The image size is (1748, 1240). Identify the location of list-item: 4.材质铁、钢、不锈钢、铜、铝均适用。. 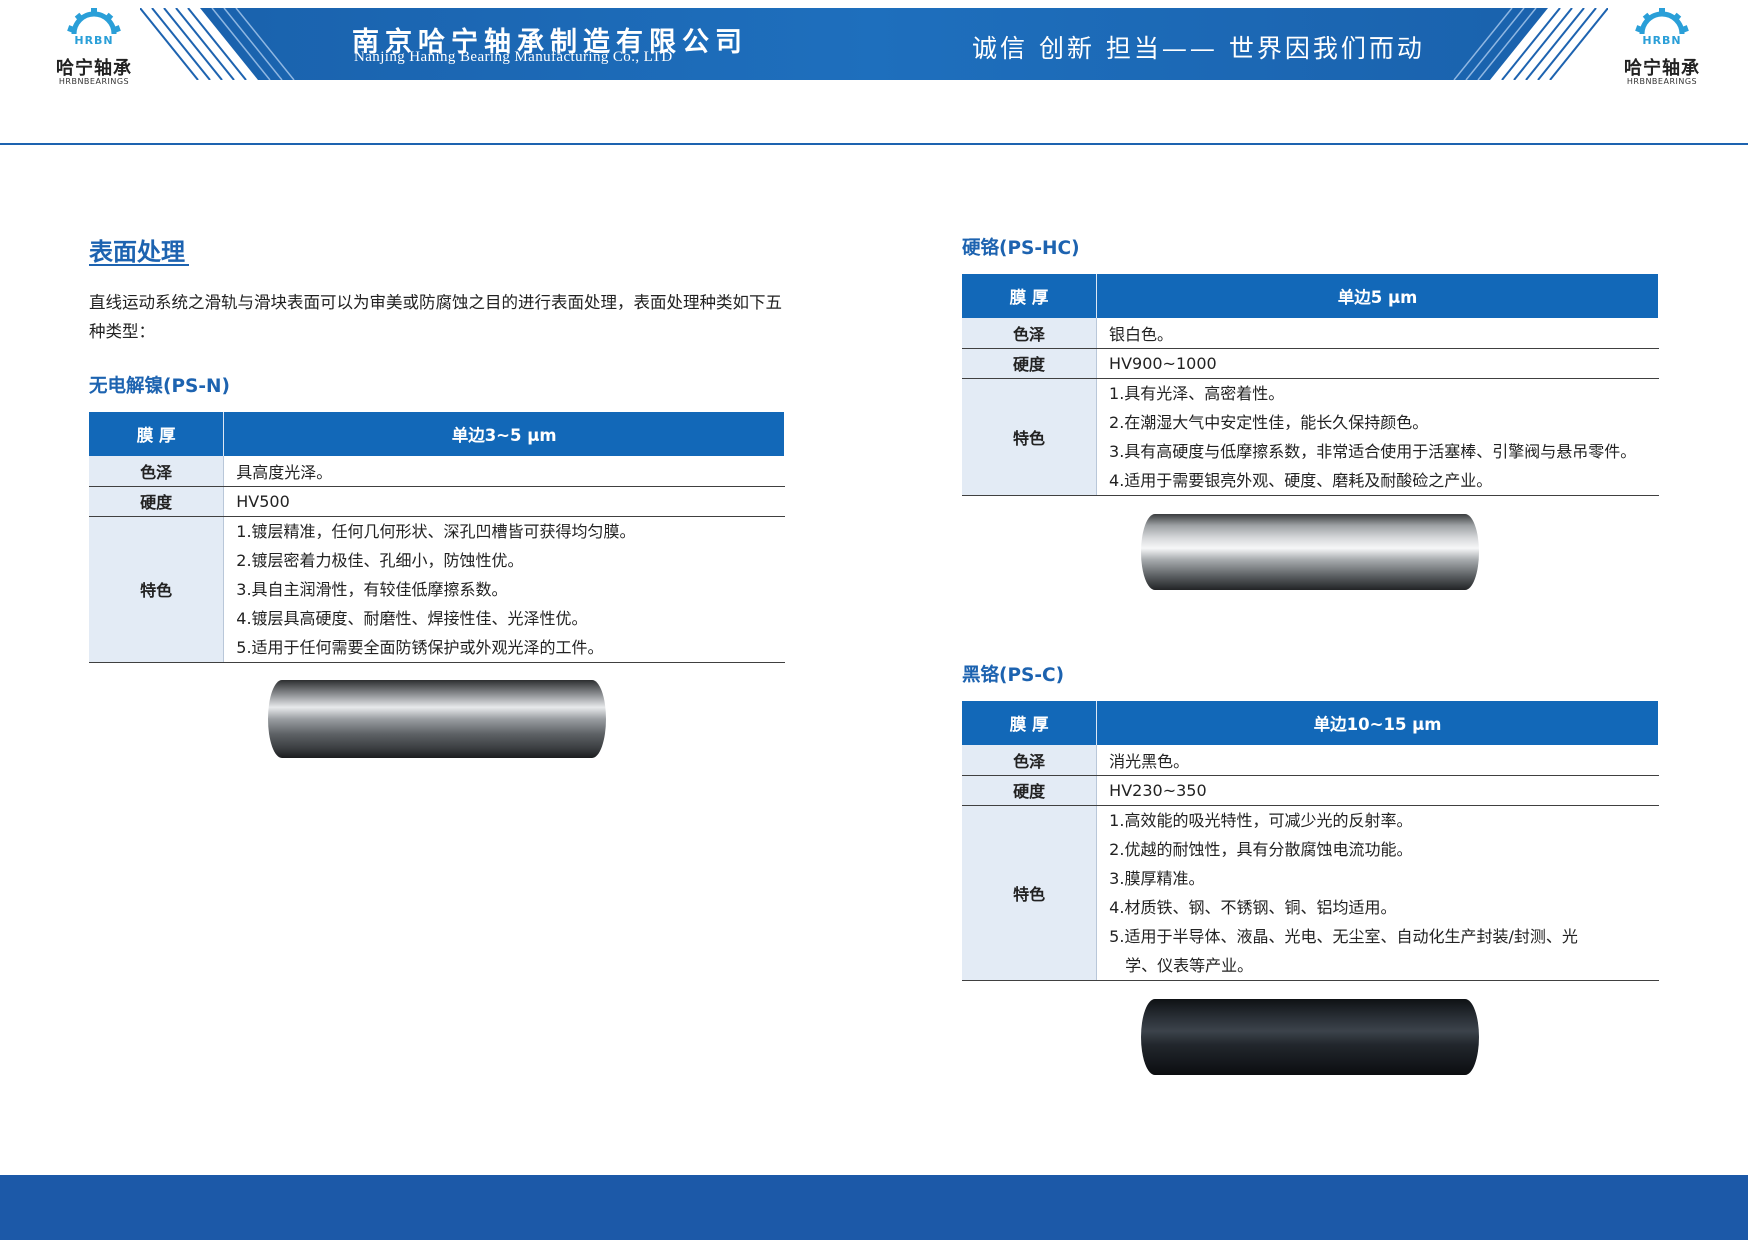
(1253, 907).